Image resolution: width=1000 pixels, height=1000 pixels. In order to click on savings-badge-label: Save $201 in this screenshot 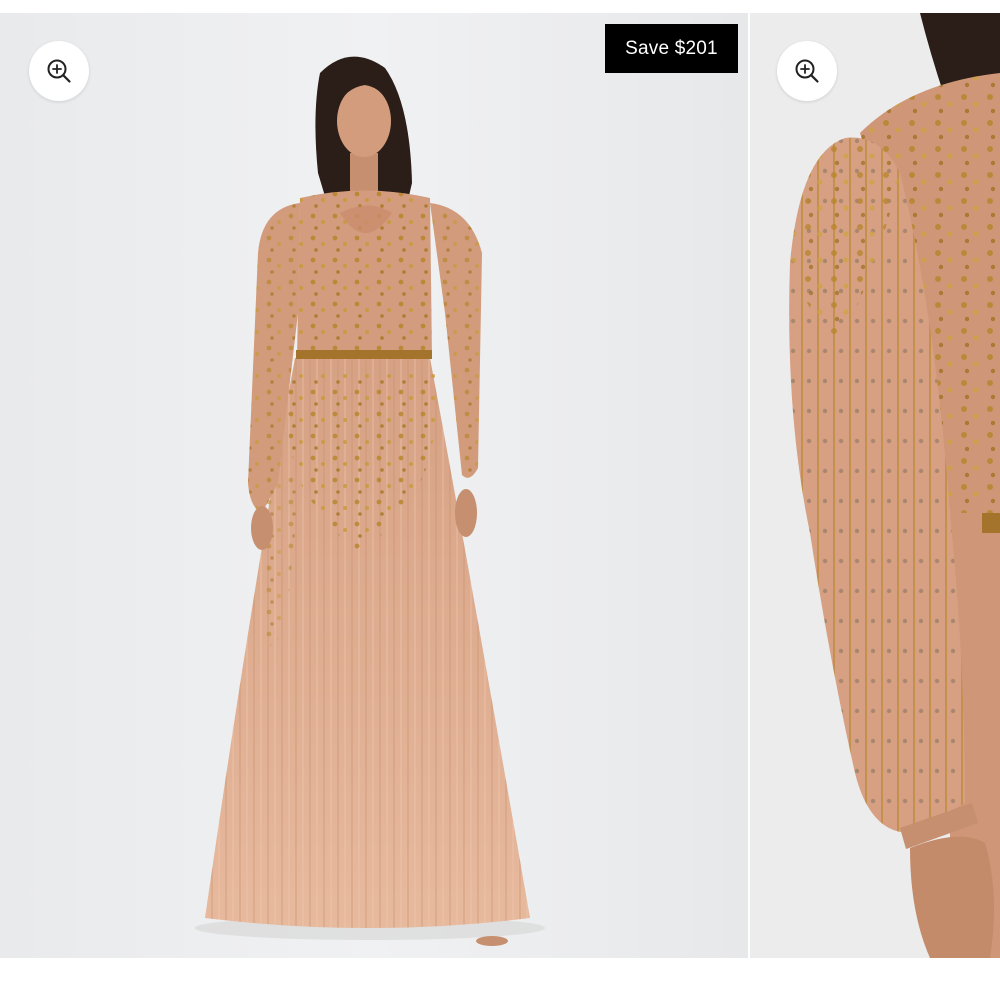, I will do `click(671, 48)`.